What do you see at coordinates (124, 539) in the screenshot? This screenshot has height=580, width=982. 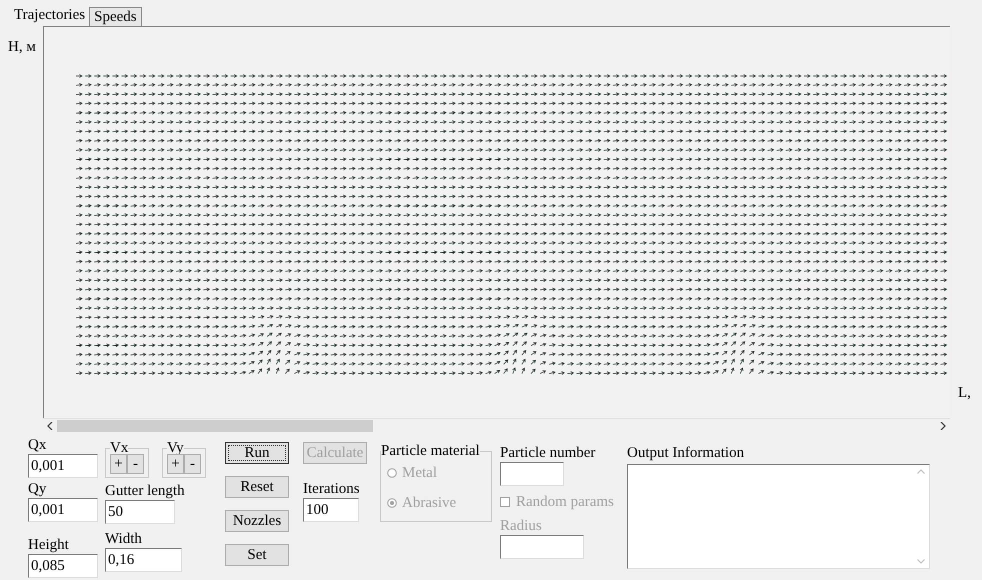 I see `field-label: Width` at bounding box center [124, 539].